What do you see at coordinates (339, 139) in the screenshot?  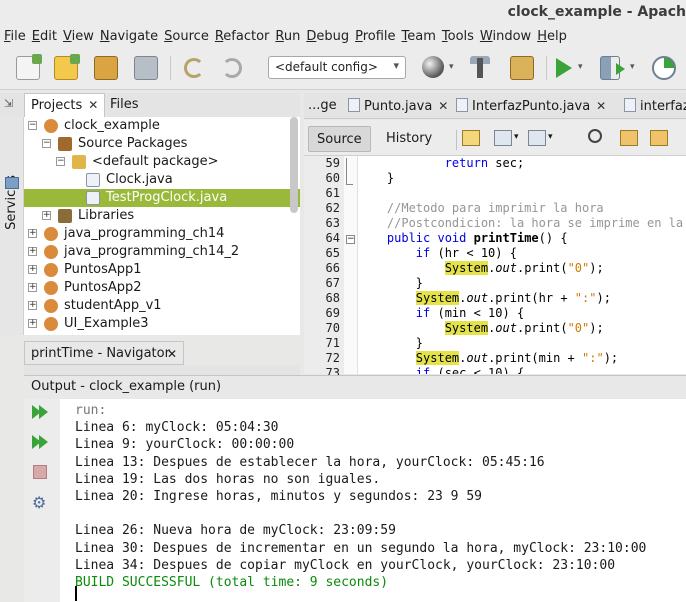 I see `source-button: Source` at bounding box center [339, 139].